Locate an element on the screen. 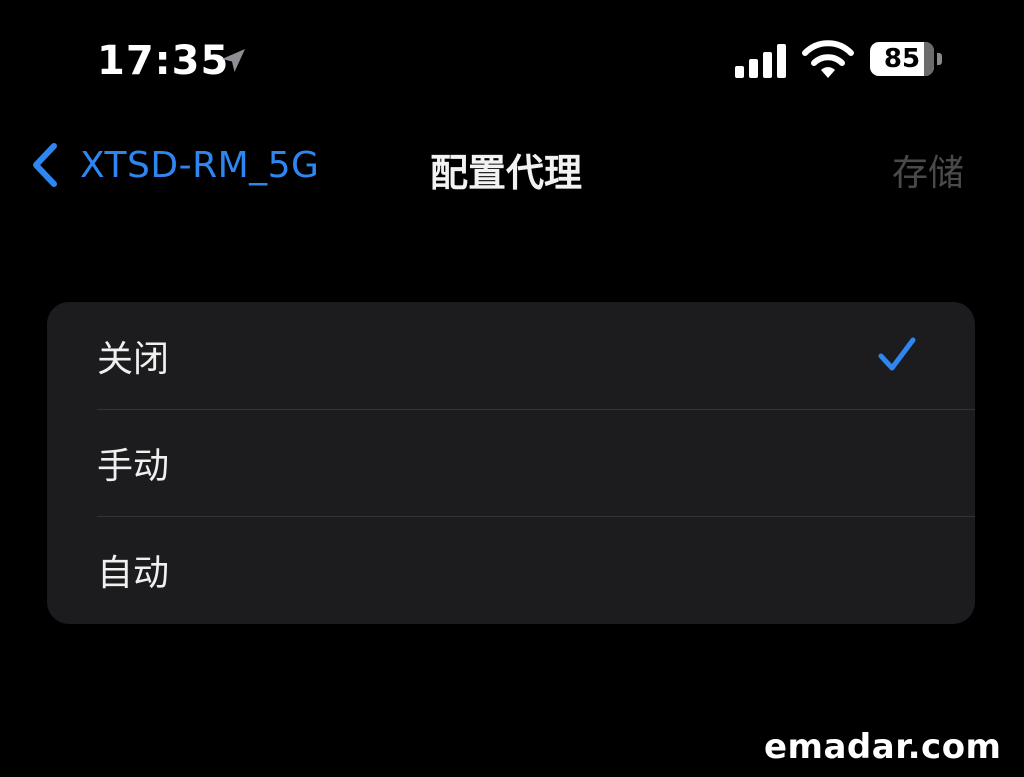 The width and height of the screenshot is (1024, 777). option-label: 关闭 is located at coordinates (133, 359).